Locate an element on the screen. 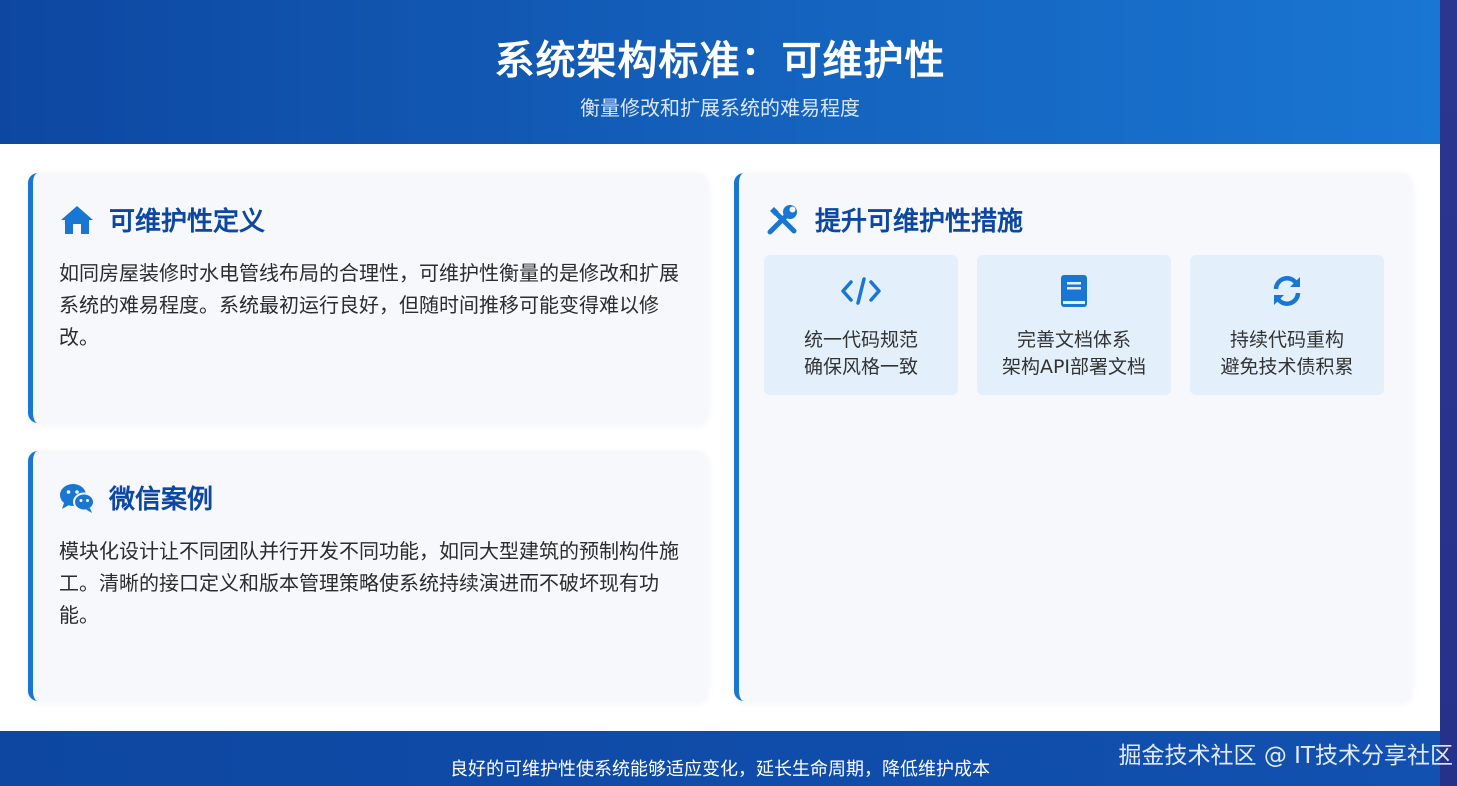  tools-icon is located at coordinates (783, 220).